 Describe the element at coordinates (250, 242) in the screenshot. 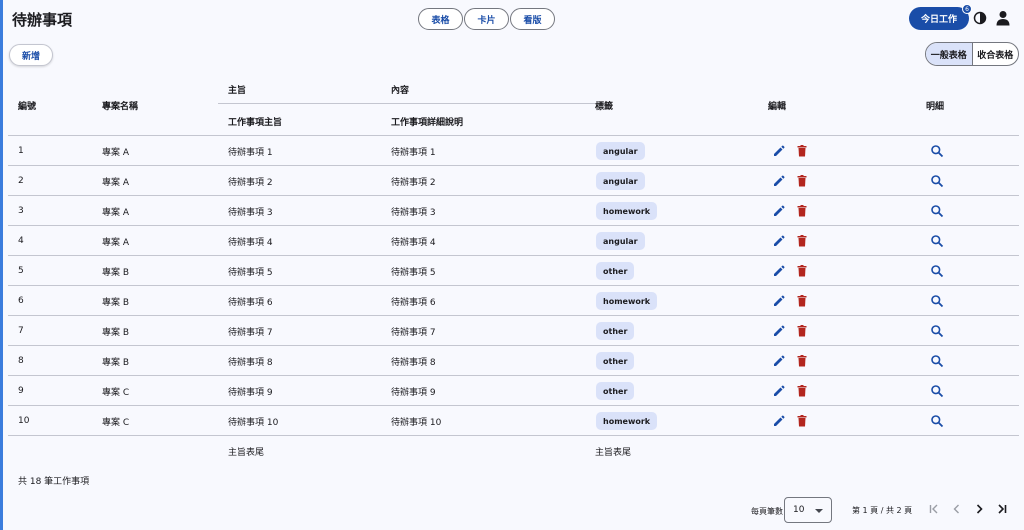

I see `cell-subject: 待辦事項 4` at that location.